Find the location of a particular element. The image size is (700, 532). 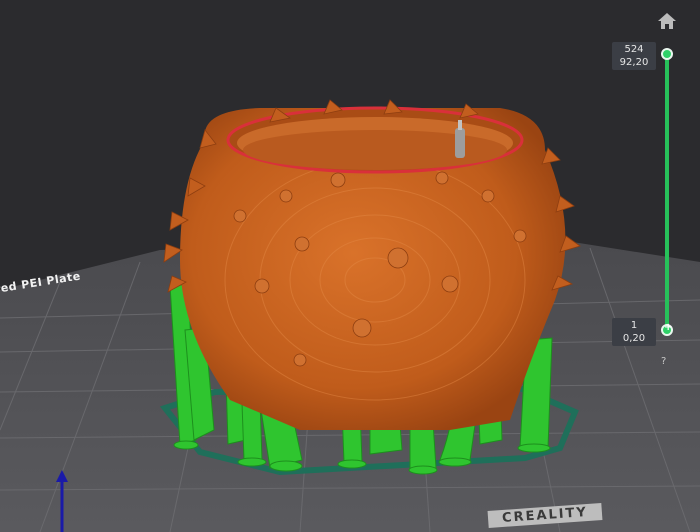

bottom-layer-height: 0,20 is located at coordinates (634, 338).